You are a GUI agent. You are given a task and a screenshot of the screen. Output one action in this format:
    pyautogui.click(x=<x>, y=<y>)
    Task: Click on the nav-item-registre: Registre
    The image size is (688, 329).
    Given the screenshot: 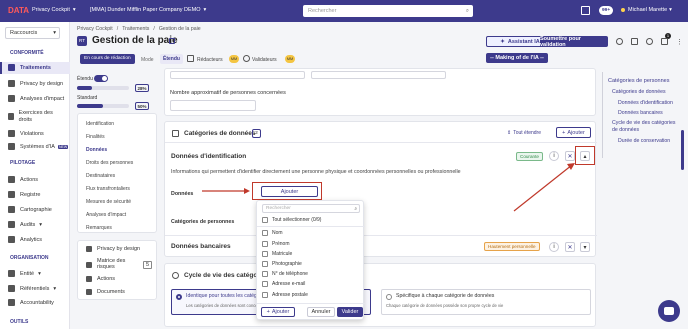 What is the action you would take?
    pyautogui.click(x=24, y=194)
    